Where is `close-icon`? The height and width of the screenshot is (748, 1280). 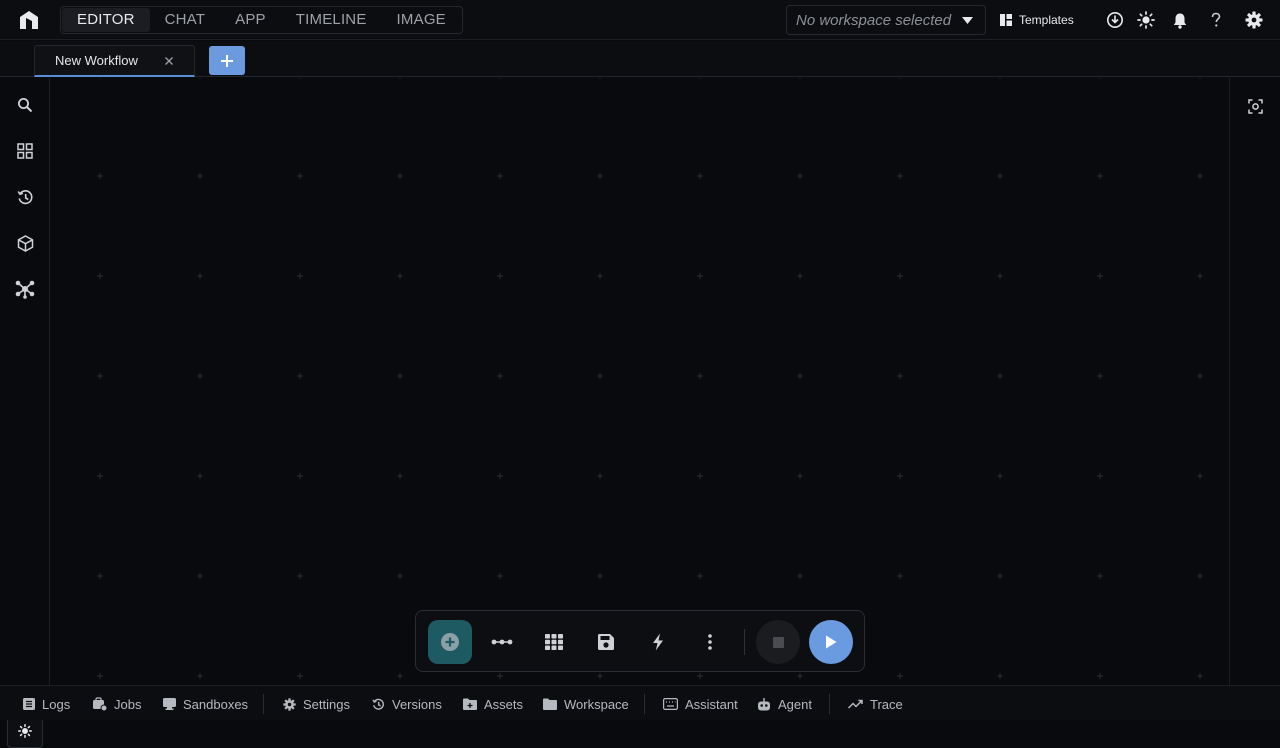 close-icon is located at coordinates (169, 61).